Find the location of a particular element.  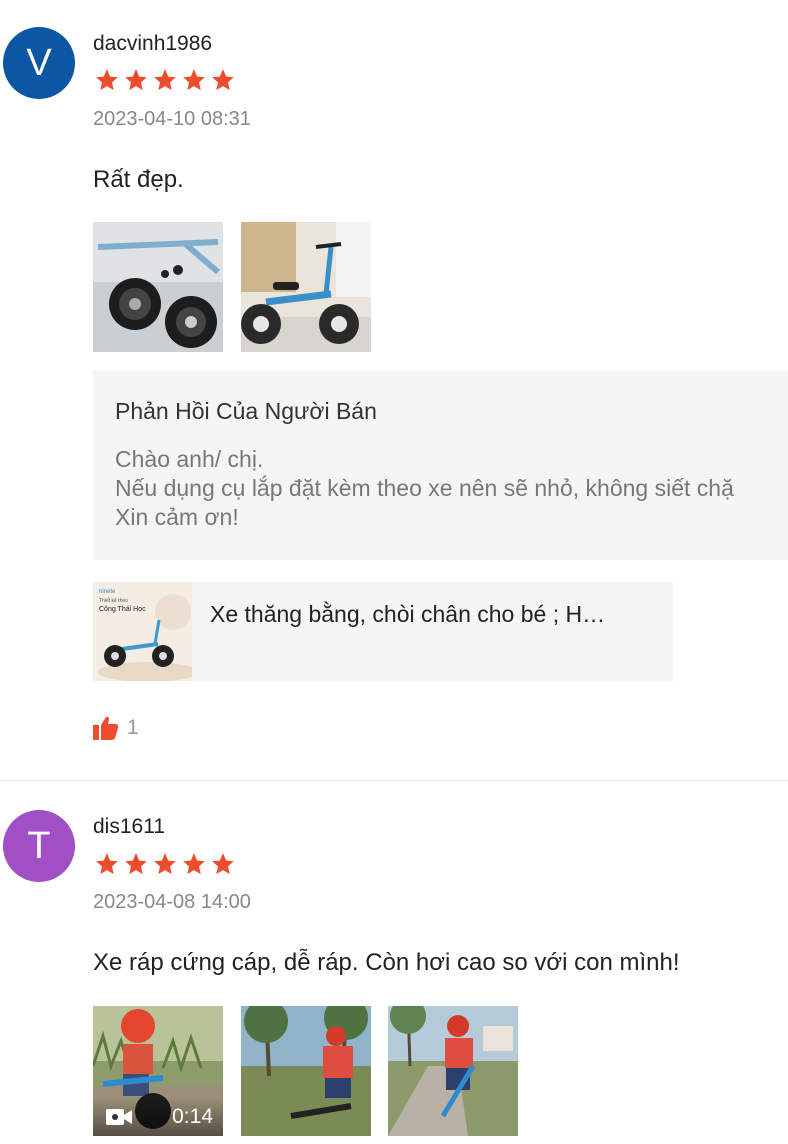

avatar-letter: T is located at coordinates (39, 845).